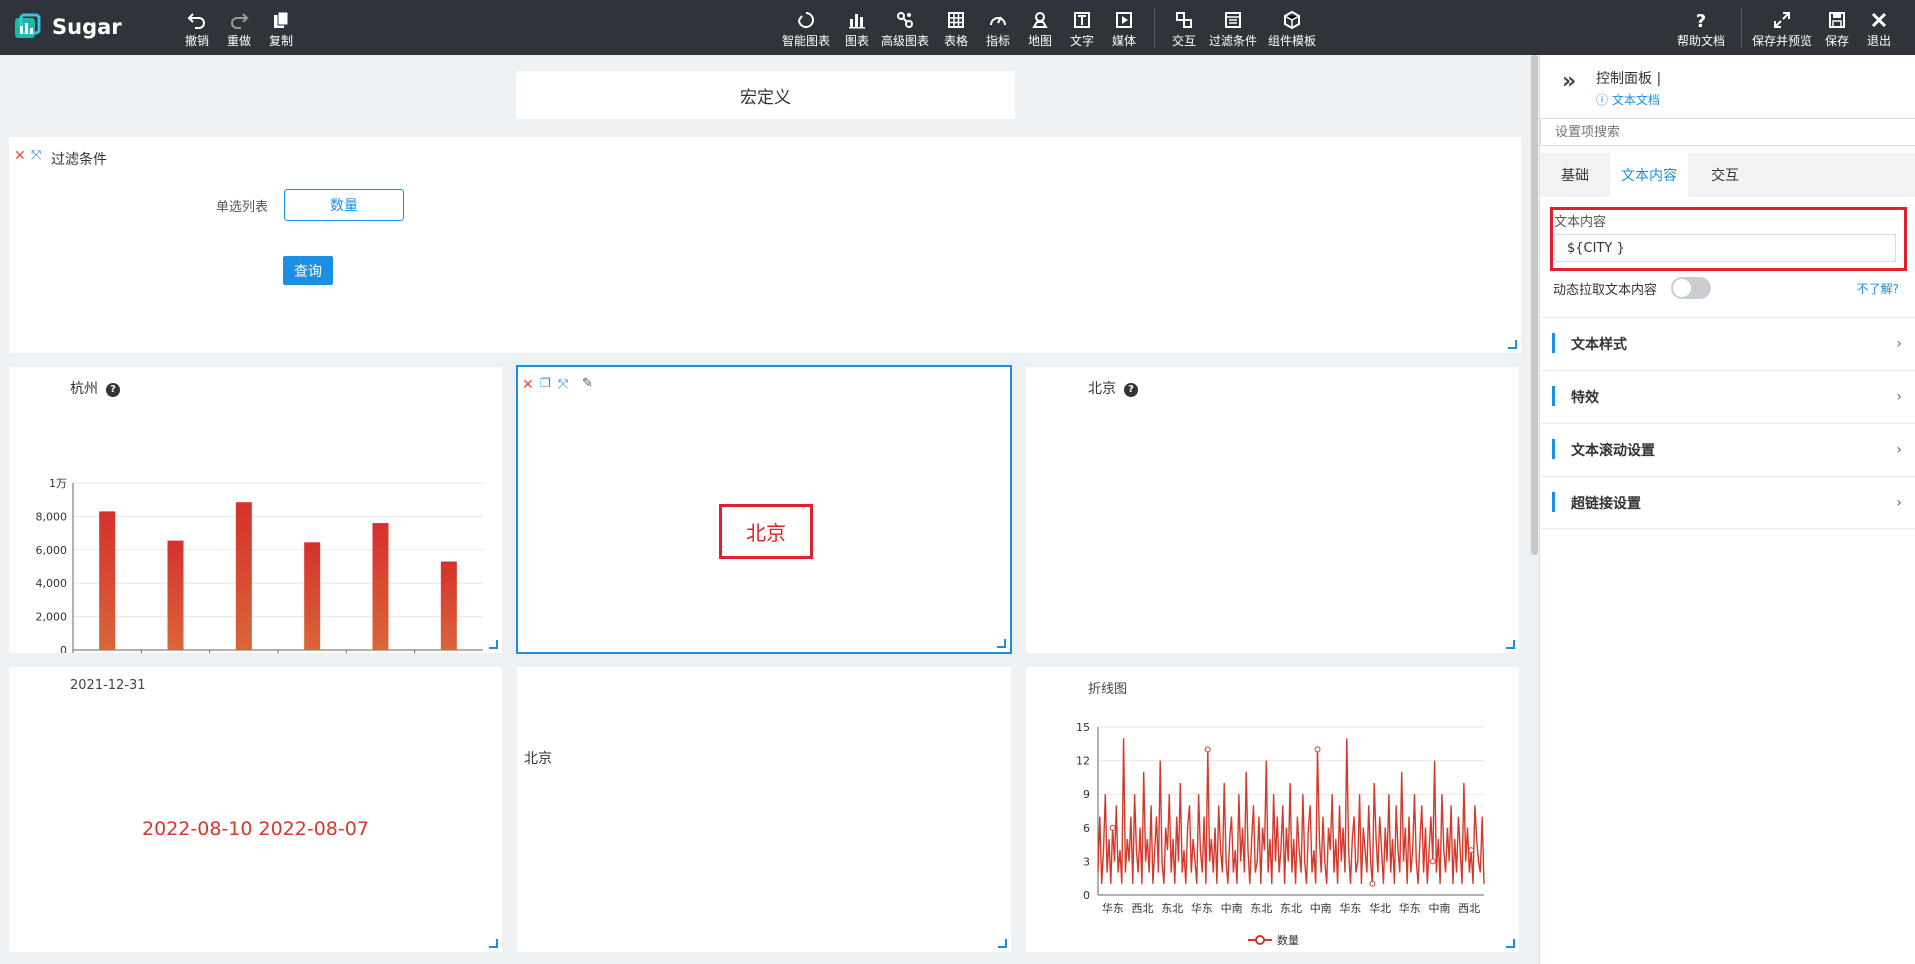 The height and width of the screenshot is (964, 1915). Describe the element at coordinates (240, 21) in the screenshot. I see `redo-icon` at that location.